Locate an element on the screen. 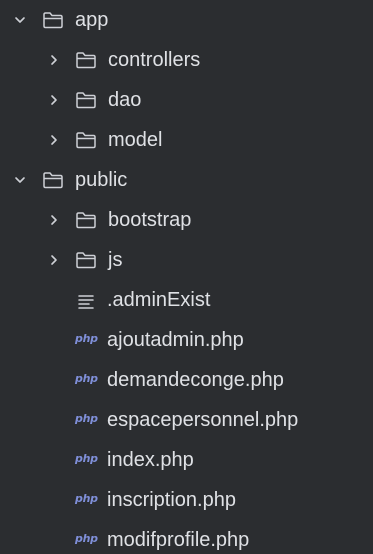  tree-item-bootstrap: bootstrap is located at coordinates (186, 220).